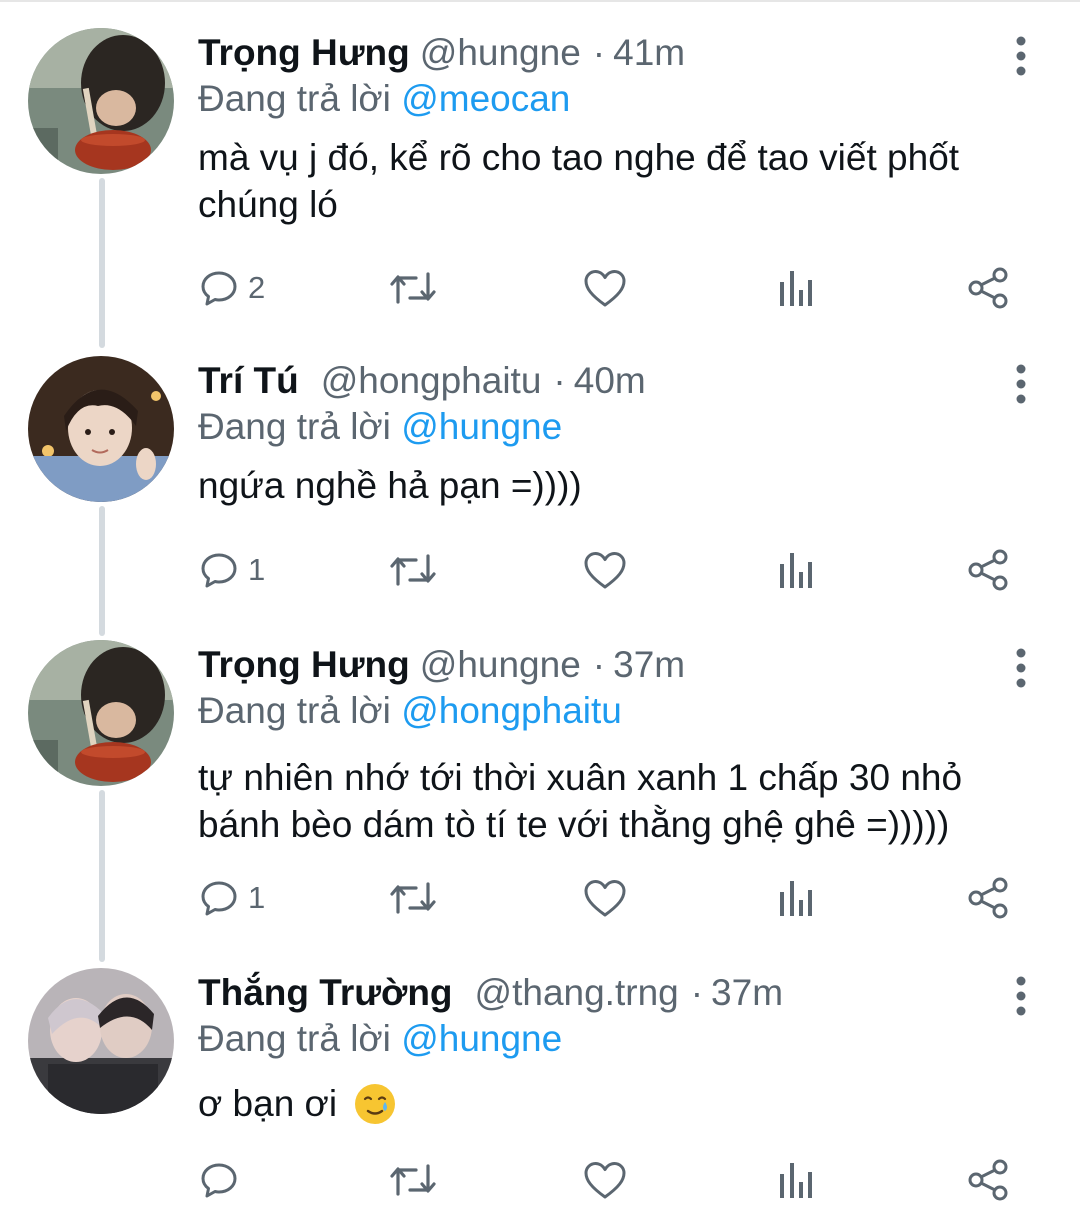  I want to click on display-name: Thắng Trường, so click(325, 993).